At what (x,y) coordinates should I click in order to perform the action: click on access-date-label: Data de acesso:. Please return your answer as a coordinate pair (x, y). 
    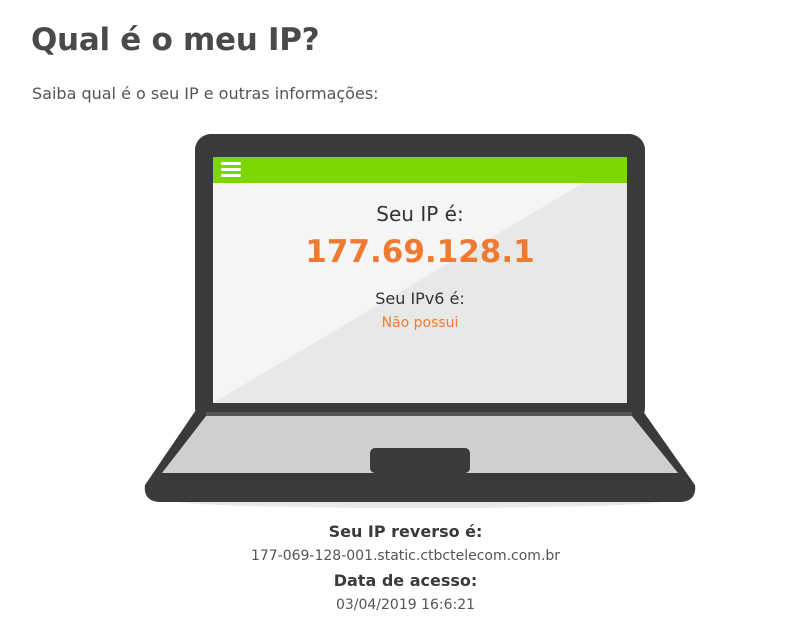
    Looking at the image, I should click on (405, 580).